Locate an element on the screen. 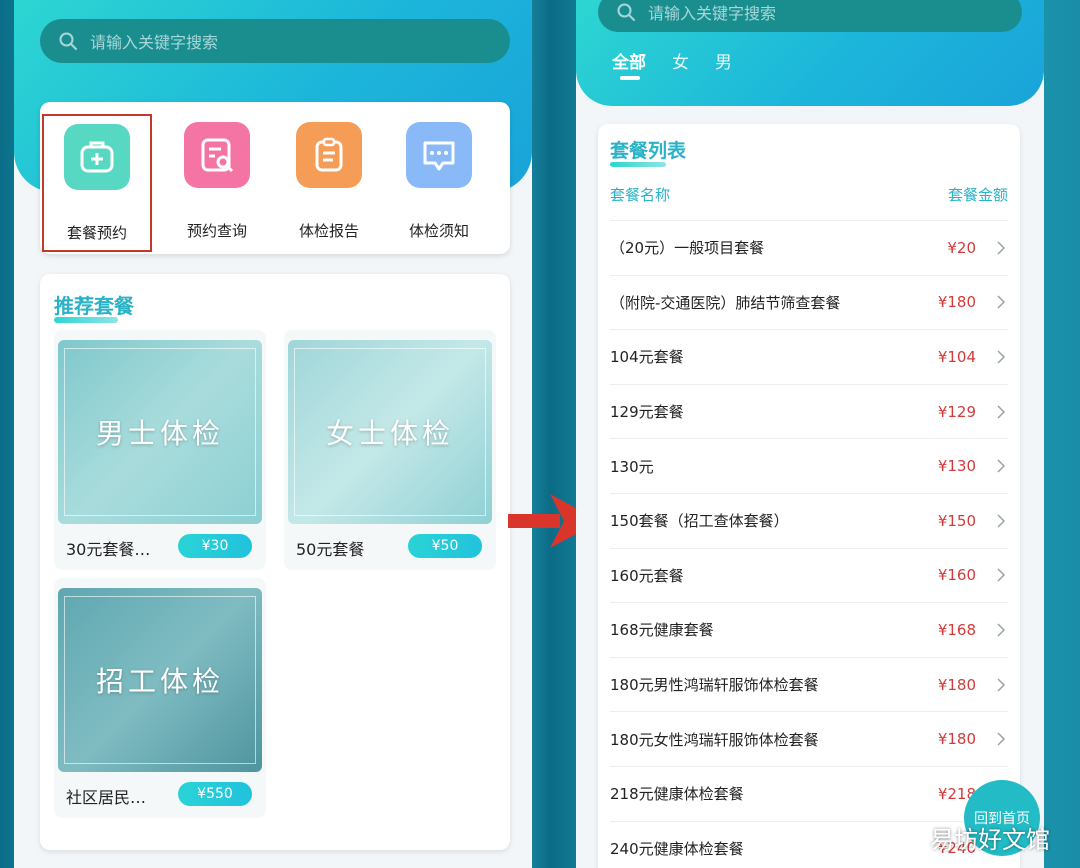 The image size is (1080, 868). section-title: 推荐套餐 is located at coordinates (94, 306).